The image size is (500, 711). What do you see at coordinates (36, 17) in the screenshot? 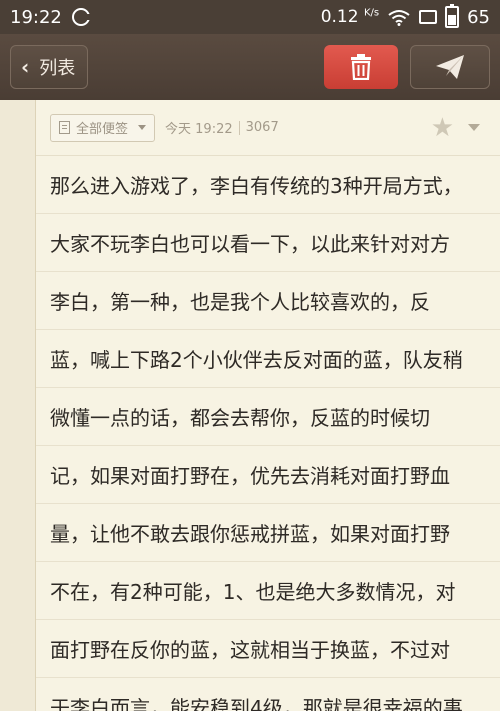
I see `status-time: 19:22` at bounding box center [36, 17].